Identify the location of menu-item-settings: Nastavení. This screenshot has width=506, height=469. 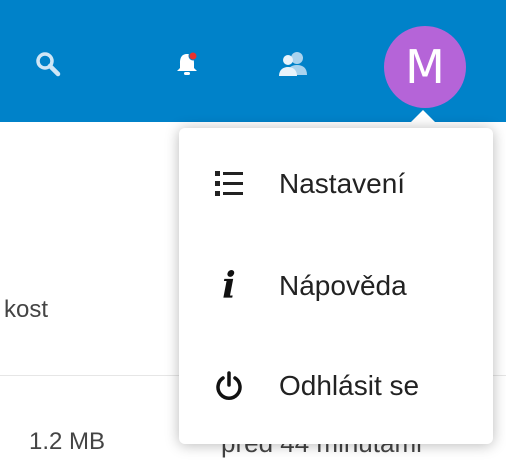
(336, 184).